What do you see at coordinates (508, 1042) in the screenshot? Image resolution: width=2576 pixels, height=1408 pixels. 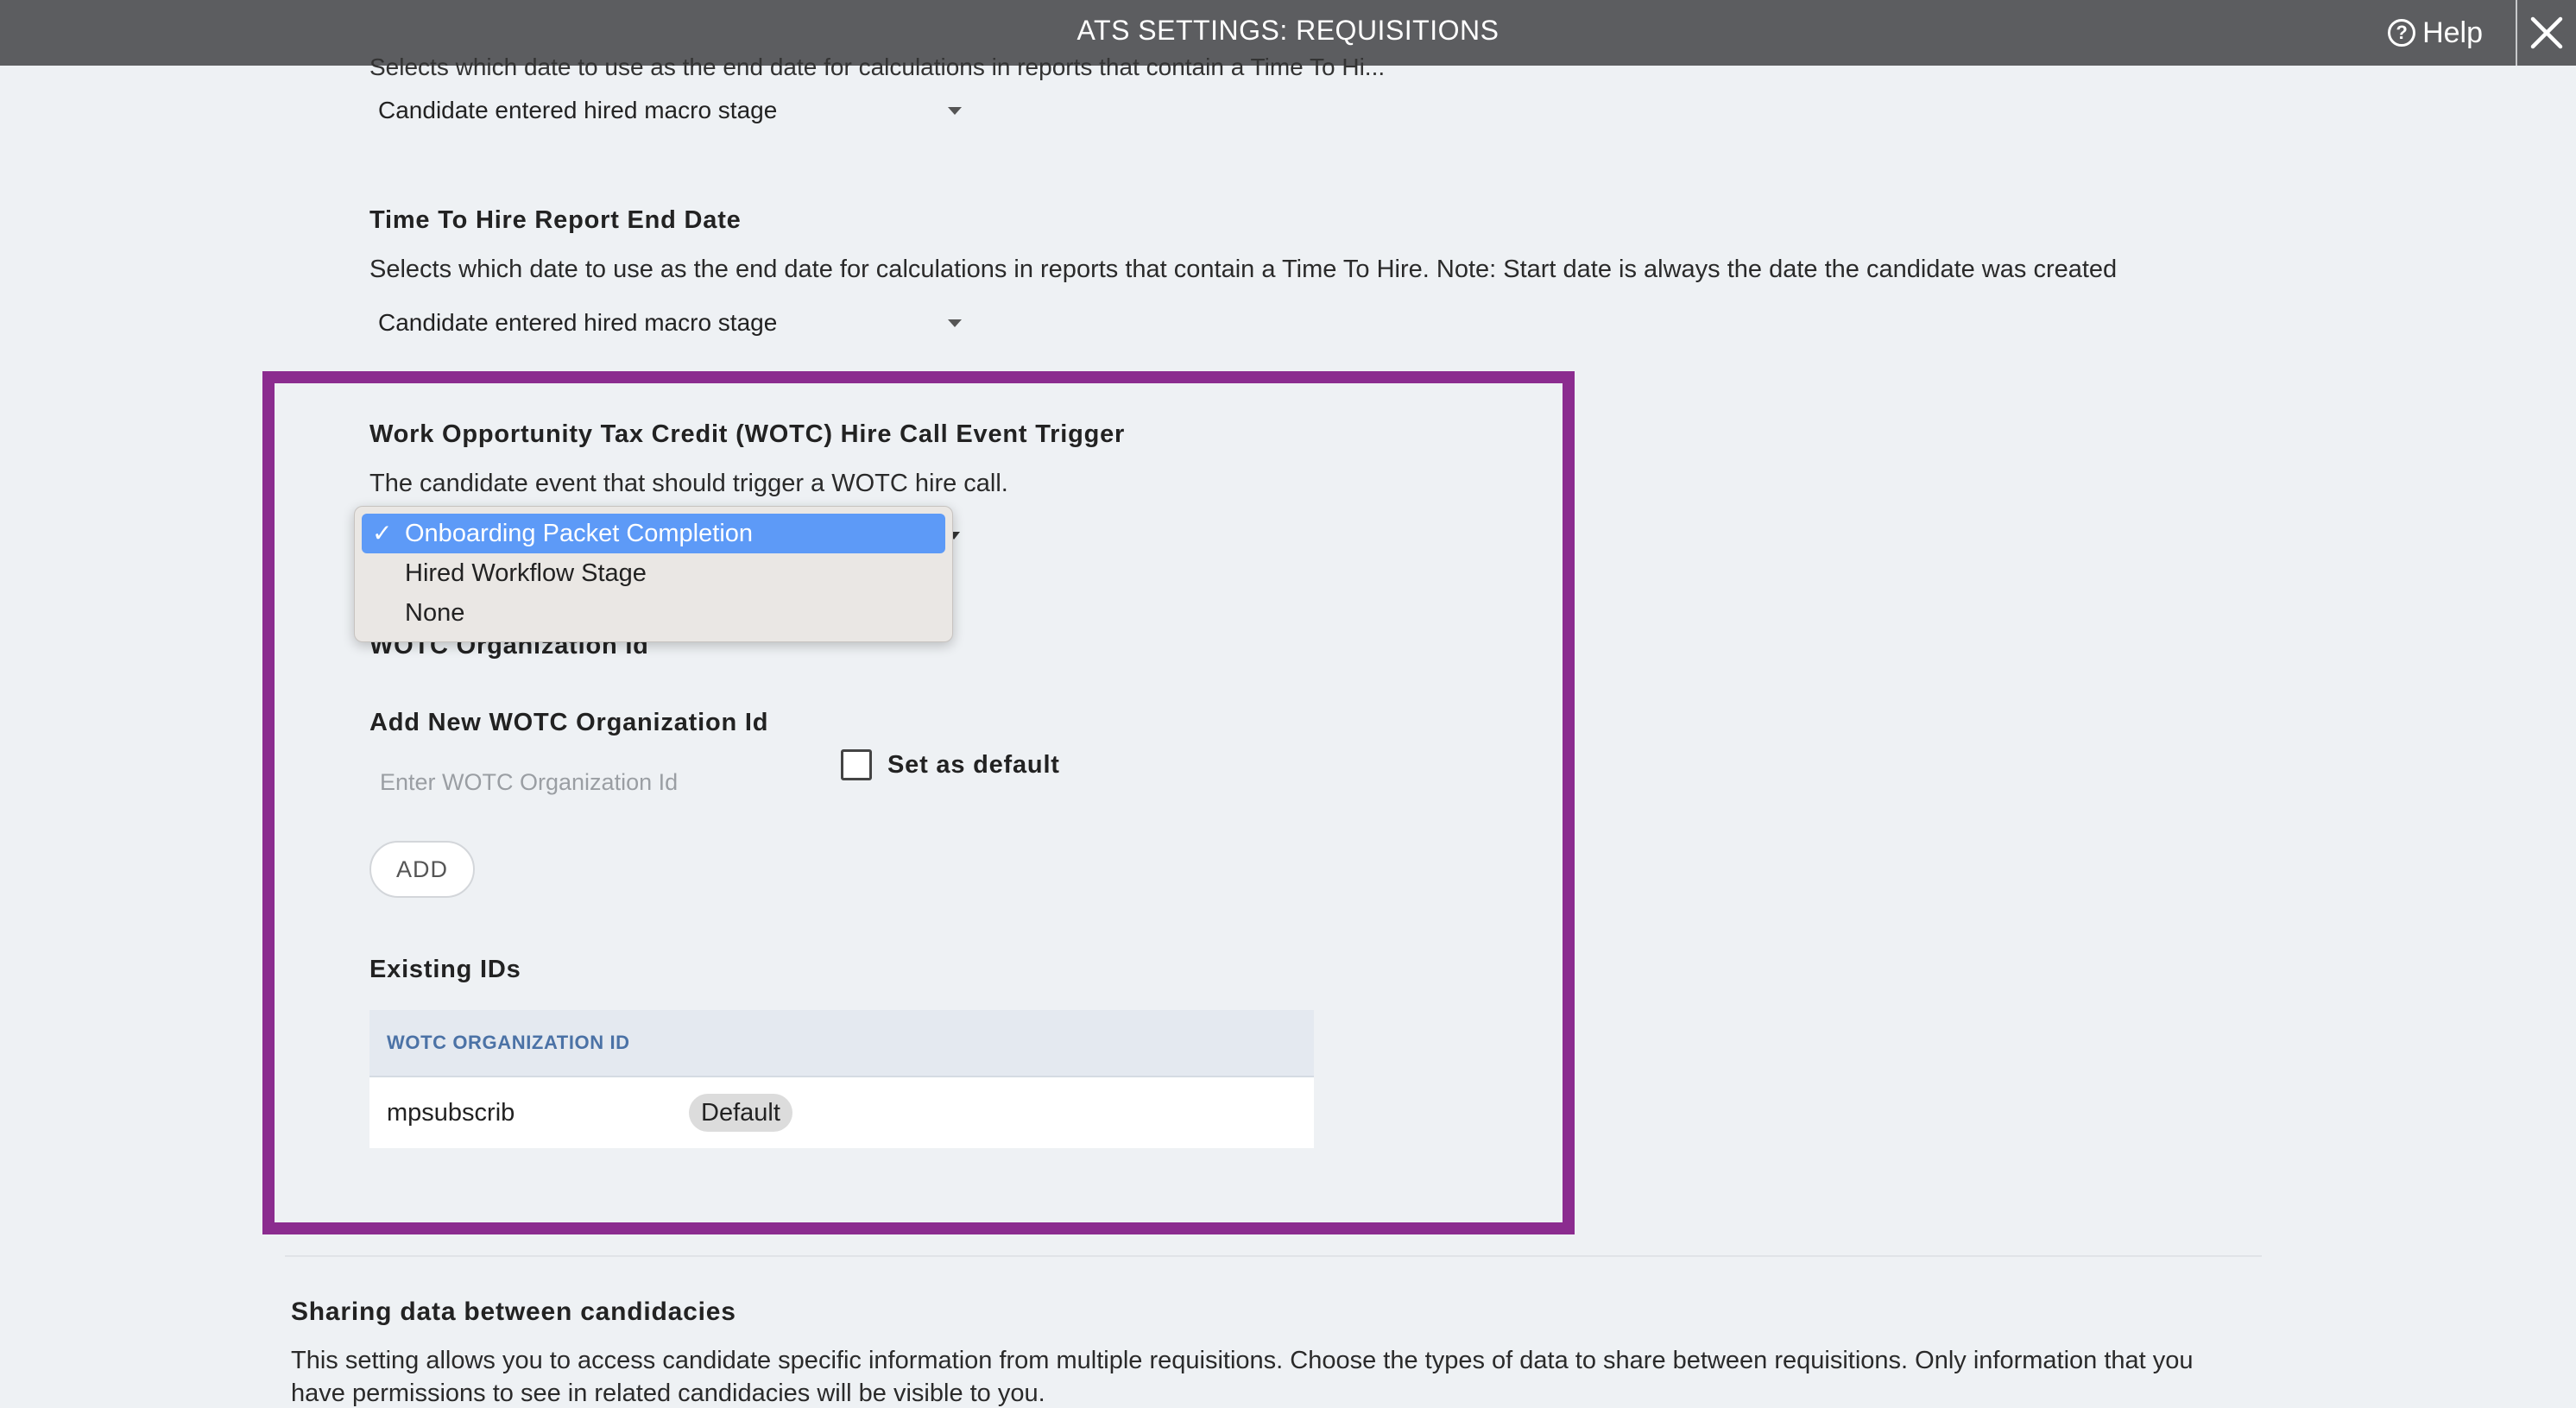 I see `column-header-org-id: WOTC ORGANIZATION ID` at bounding box center [508, 1042].